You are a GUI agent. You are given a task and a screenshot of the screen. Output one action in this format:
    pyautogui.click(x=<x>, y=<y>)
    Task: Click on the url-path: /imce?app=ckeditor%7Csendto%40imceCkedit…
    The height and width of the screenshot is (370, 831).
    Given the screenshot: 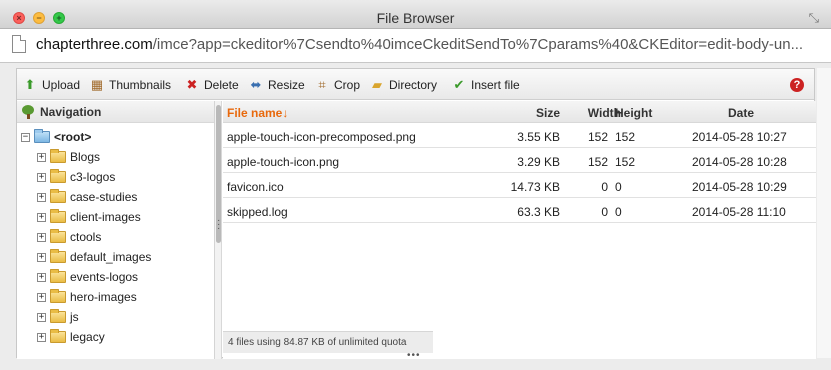 What is the action you would take?
    pyautogui.click(x=478, y=44)
    